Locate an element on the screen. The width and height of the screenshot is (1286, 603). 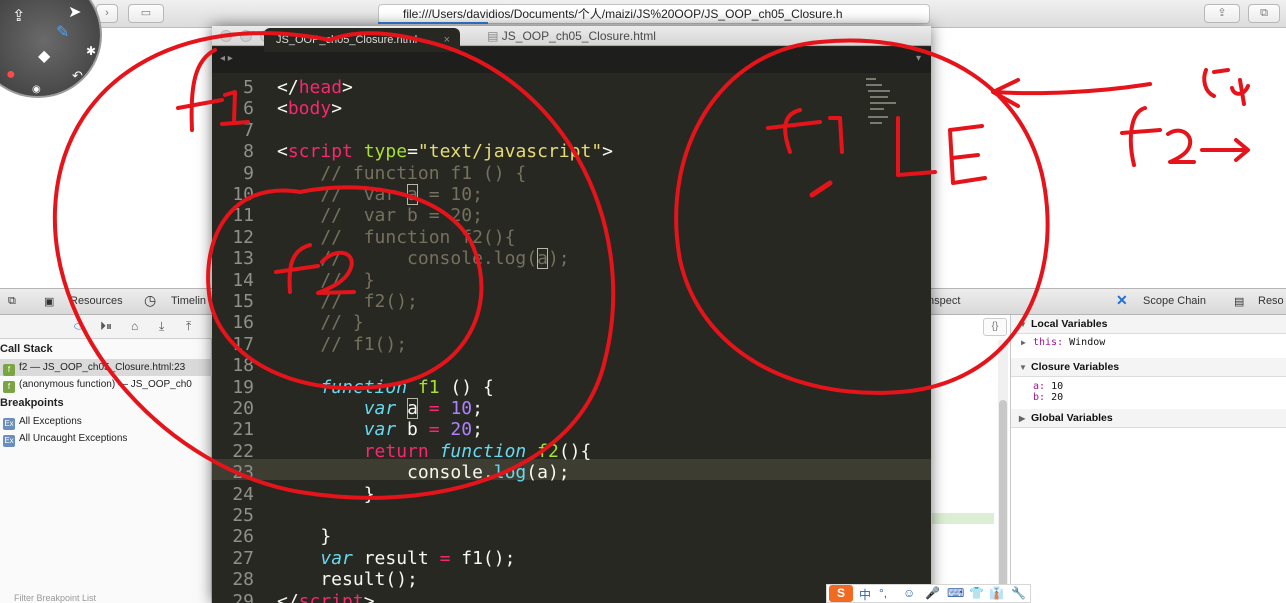
code-line-27: var result = f1(); is located at coordinates (418, 558).